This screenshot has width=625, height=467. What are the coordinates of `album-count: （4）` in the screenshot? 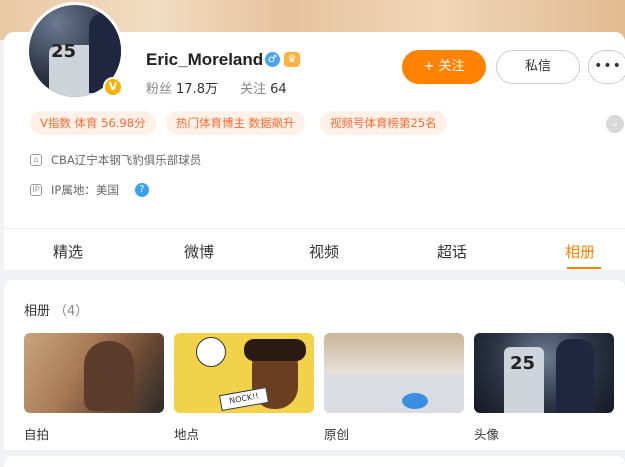 It's located at (71, 311).